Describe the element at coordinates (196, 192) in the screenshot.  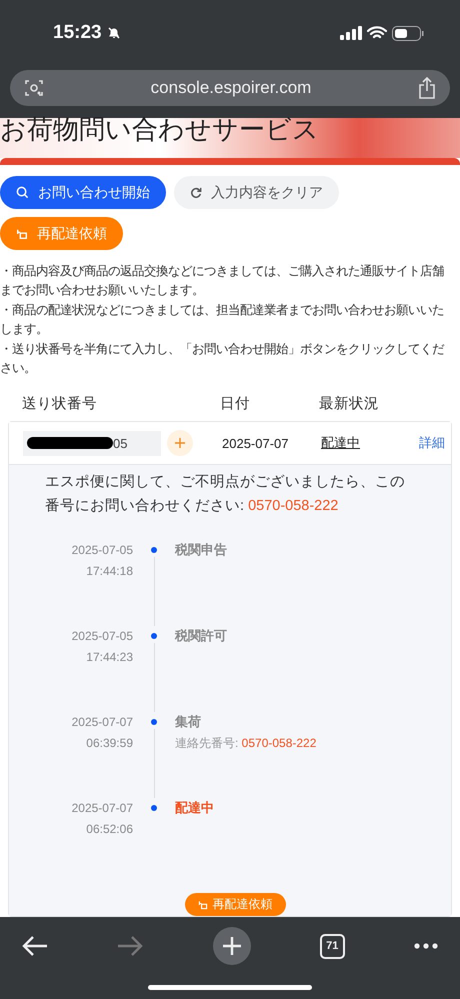
I see `refresh-icon` at that location.